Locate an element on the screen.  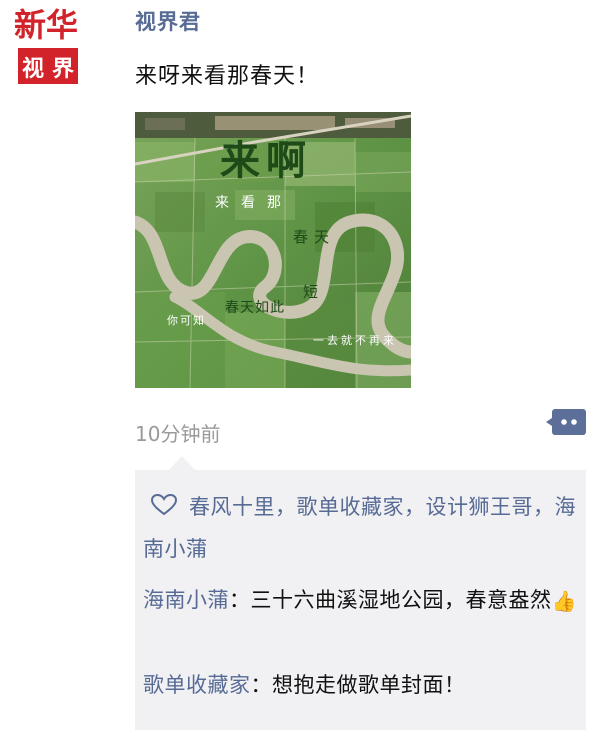
avatar: 新华 视界 is located at coordinates (48, 45).